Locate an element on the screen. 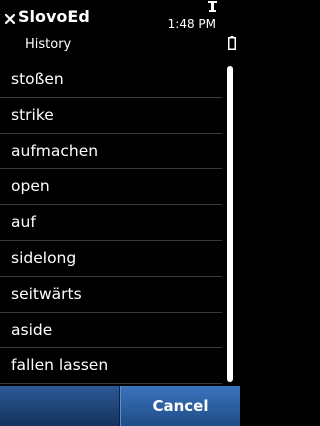 The height and width of the screenshot is (426, 320). scrollbar is located at coordinates (230, 224).